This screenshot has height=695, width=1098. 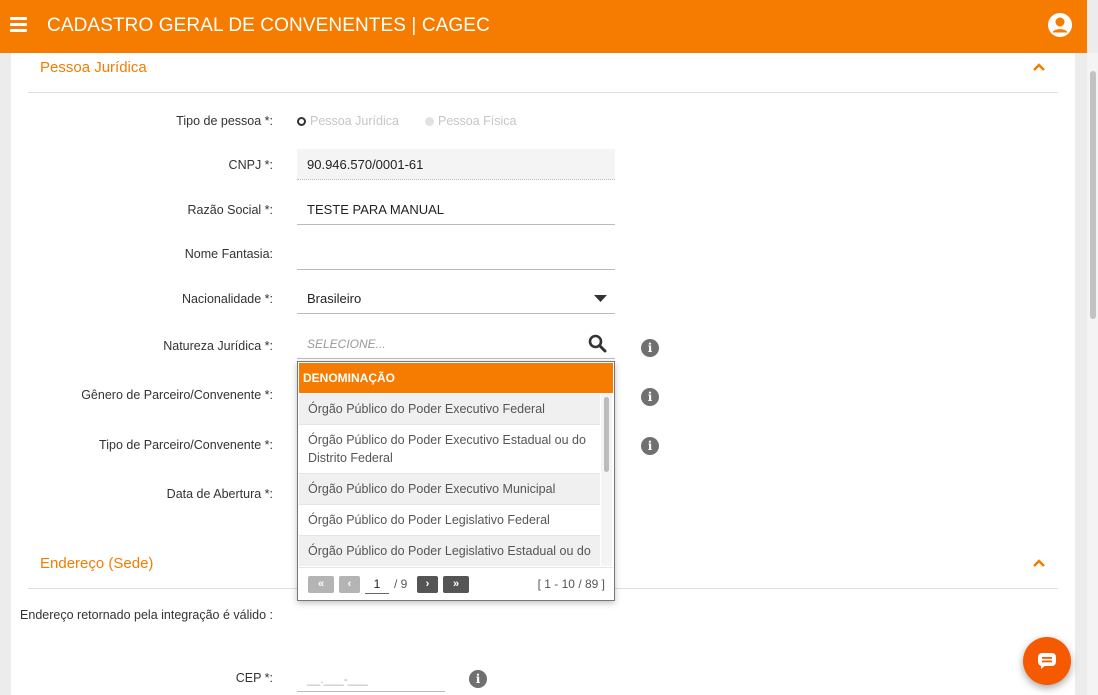 I want to click on section-header-pessoa-juridica: Pessoa Jurídica, so click(x=543, y=73).